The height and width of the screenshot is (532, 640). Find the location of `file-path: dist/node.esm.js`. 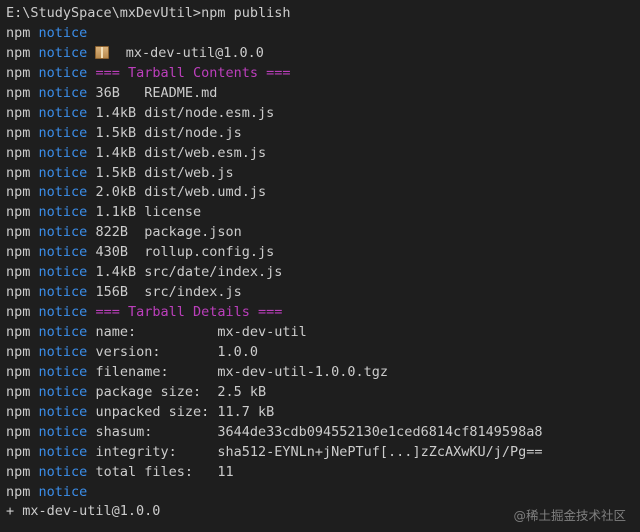

file-path: dist/node.esm.js is located at coordinates (209, 112).